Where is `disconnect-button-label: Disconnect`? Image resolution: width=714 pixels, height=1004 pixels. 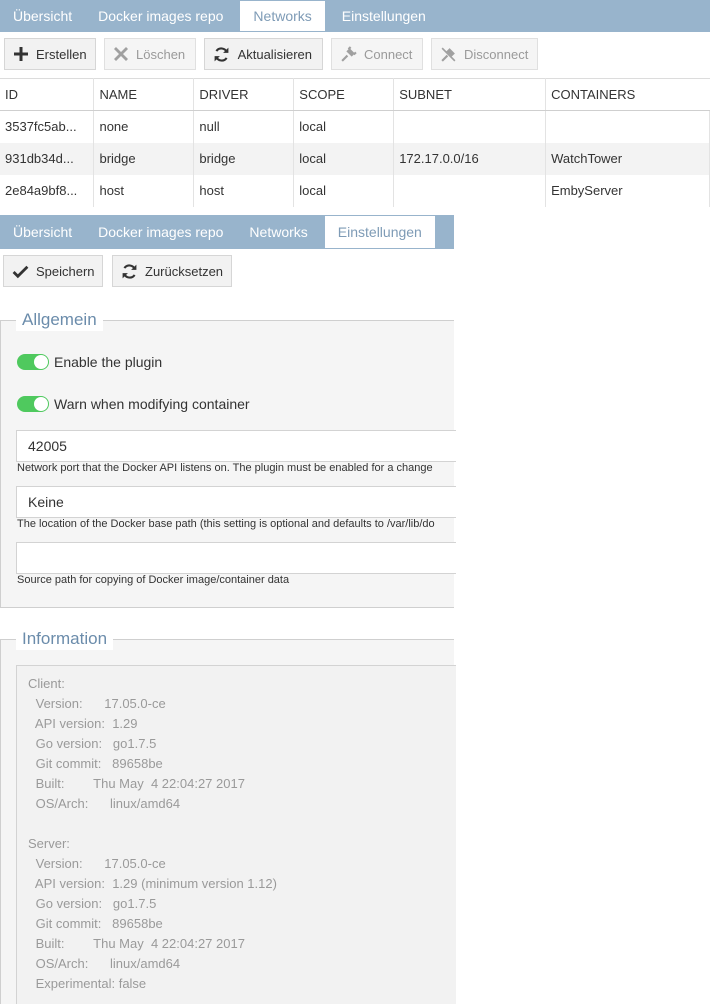 disconnect-button-label: Disconnect is located at coordinates (496, 54).